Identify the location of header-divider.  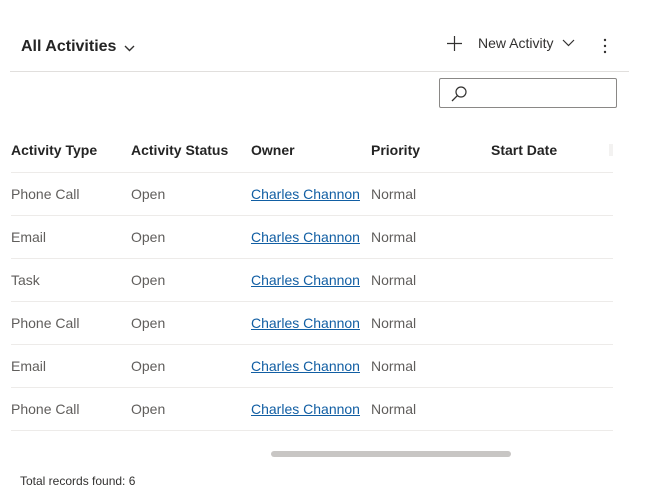
(319, 71).